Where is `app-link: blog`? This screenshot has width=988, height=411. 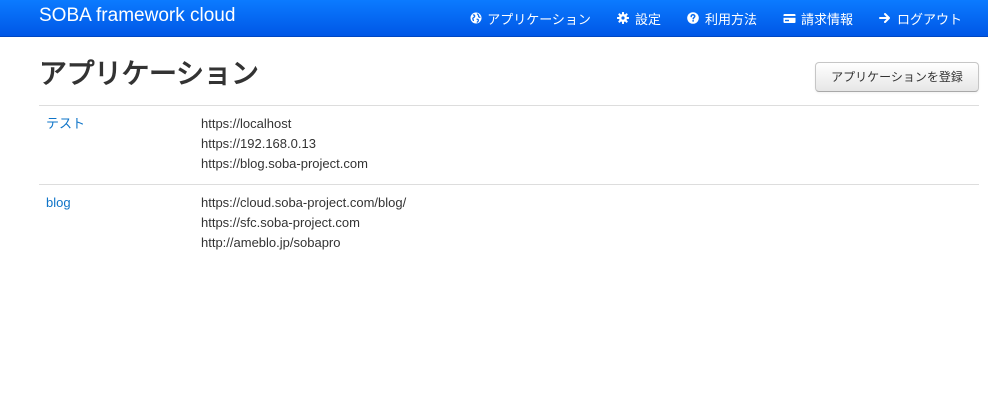
app-link: blog is located at coordinates (58, 202).